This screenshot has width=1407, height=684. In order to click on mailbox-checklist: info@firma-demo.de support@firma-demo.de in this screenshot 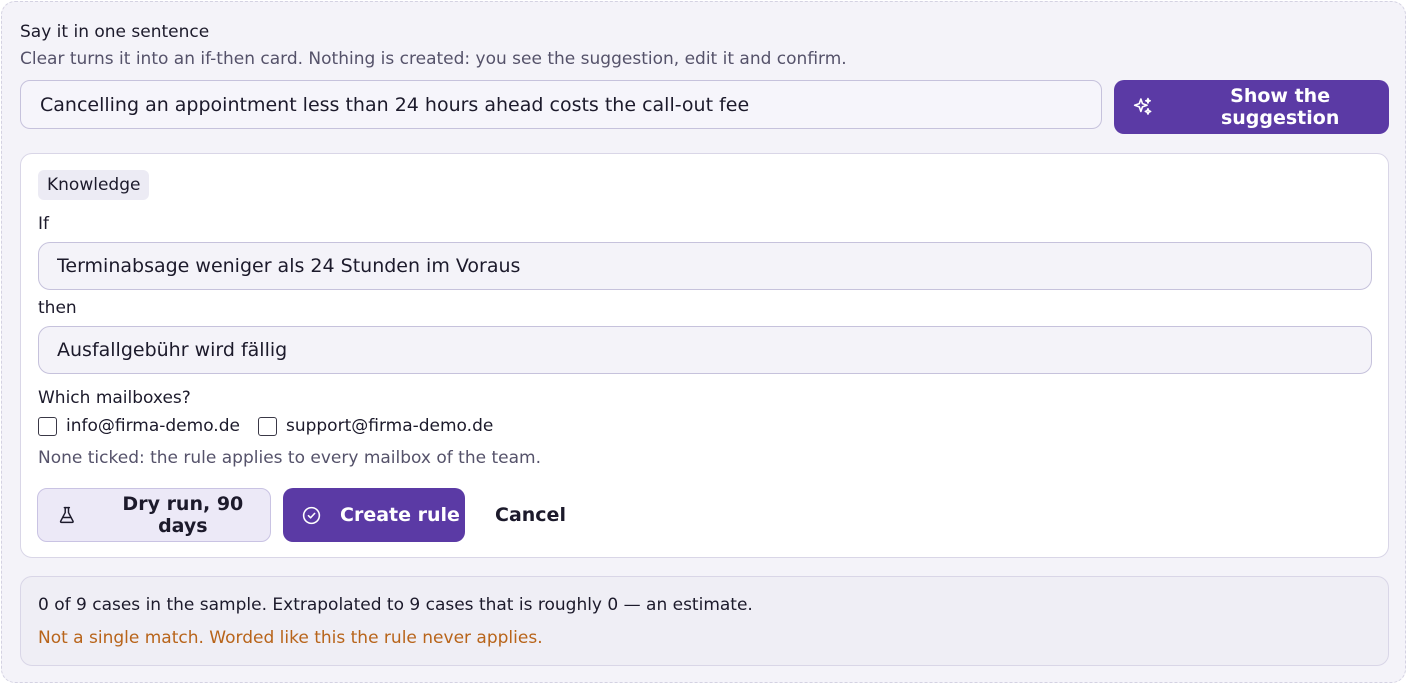, I will do `click(274, 426)`.